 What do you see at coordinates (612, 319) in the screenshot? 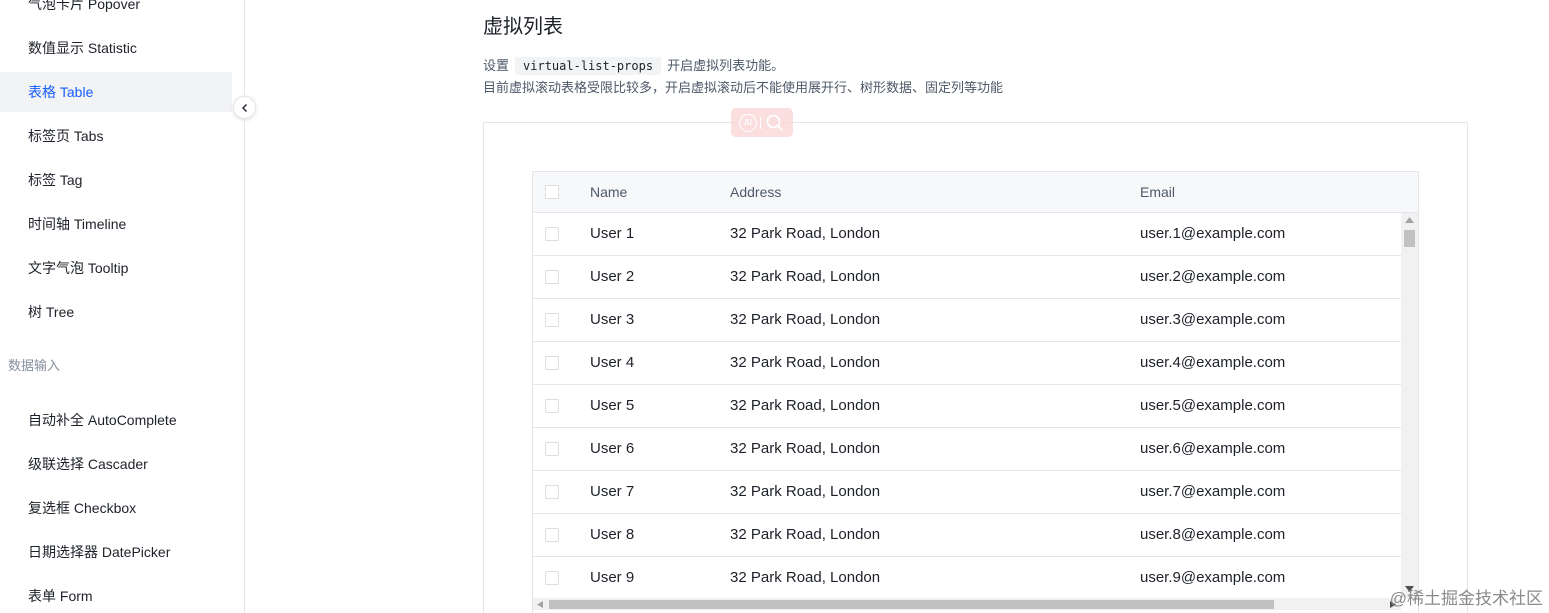
I see `cell-name: User 3` at bounding box center [612, 319].